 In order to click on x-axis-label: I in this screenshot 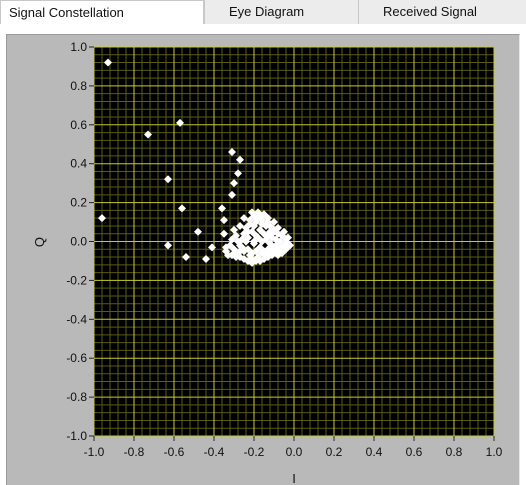, I will do `click(294, 478)`.